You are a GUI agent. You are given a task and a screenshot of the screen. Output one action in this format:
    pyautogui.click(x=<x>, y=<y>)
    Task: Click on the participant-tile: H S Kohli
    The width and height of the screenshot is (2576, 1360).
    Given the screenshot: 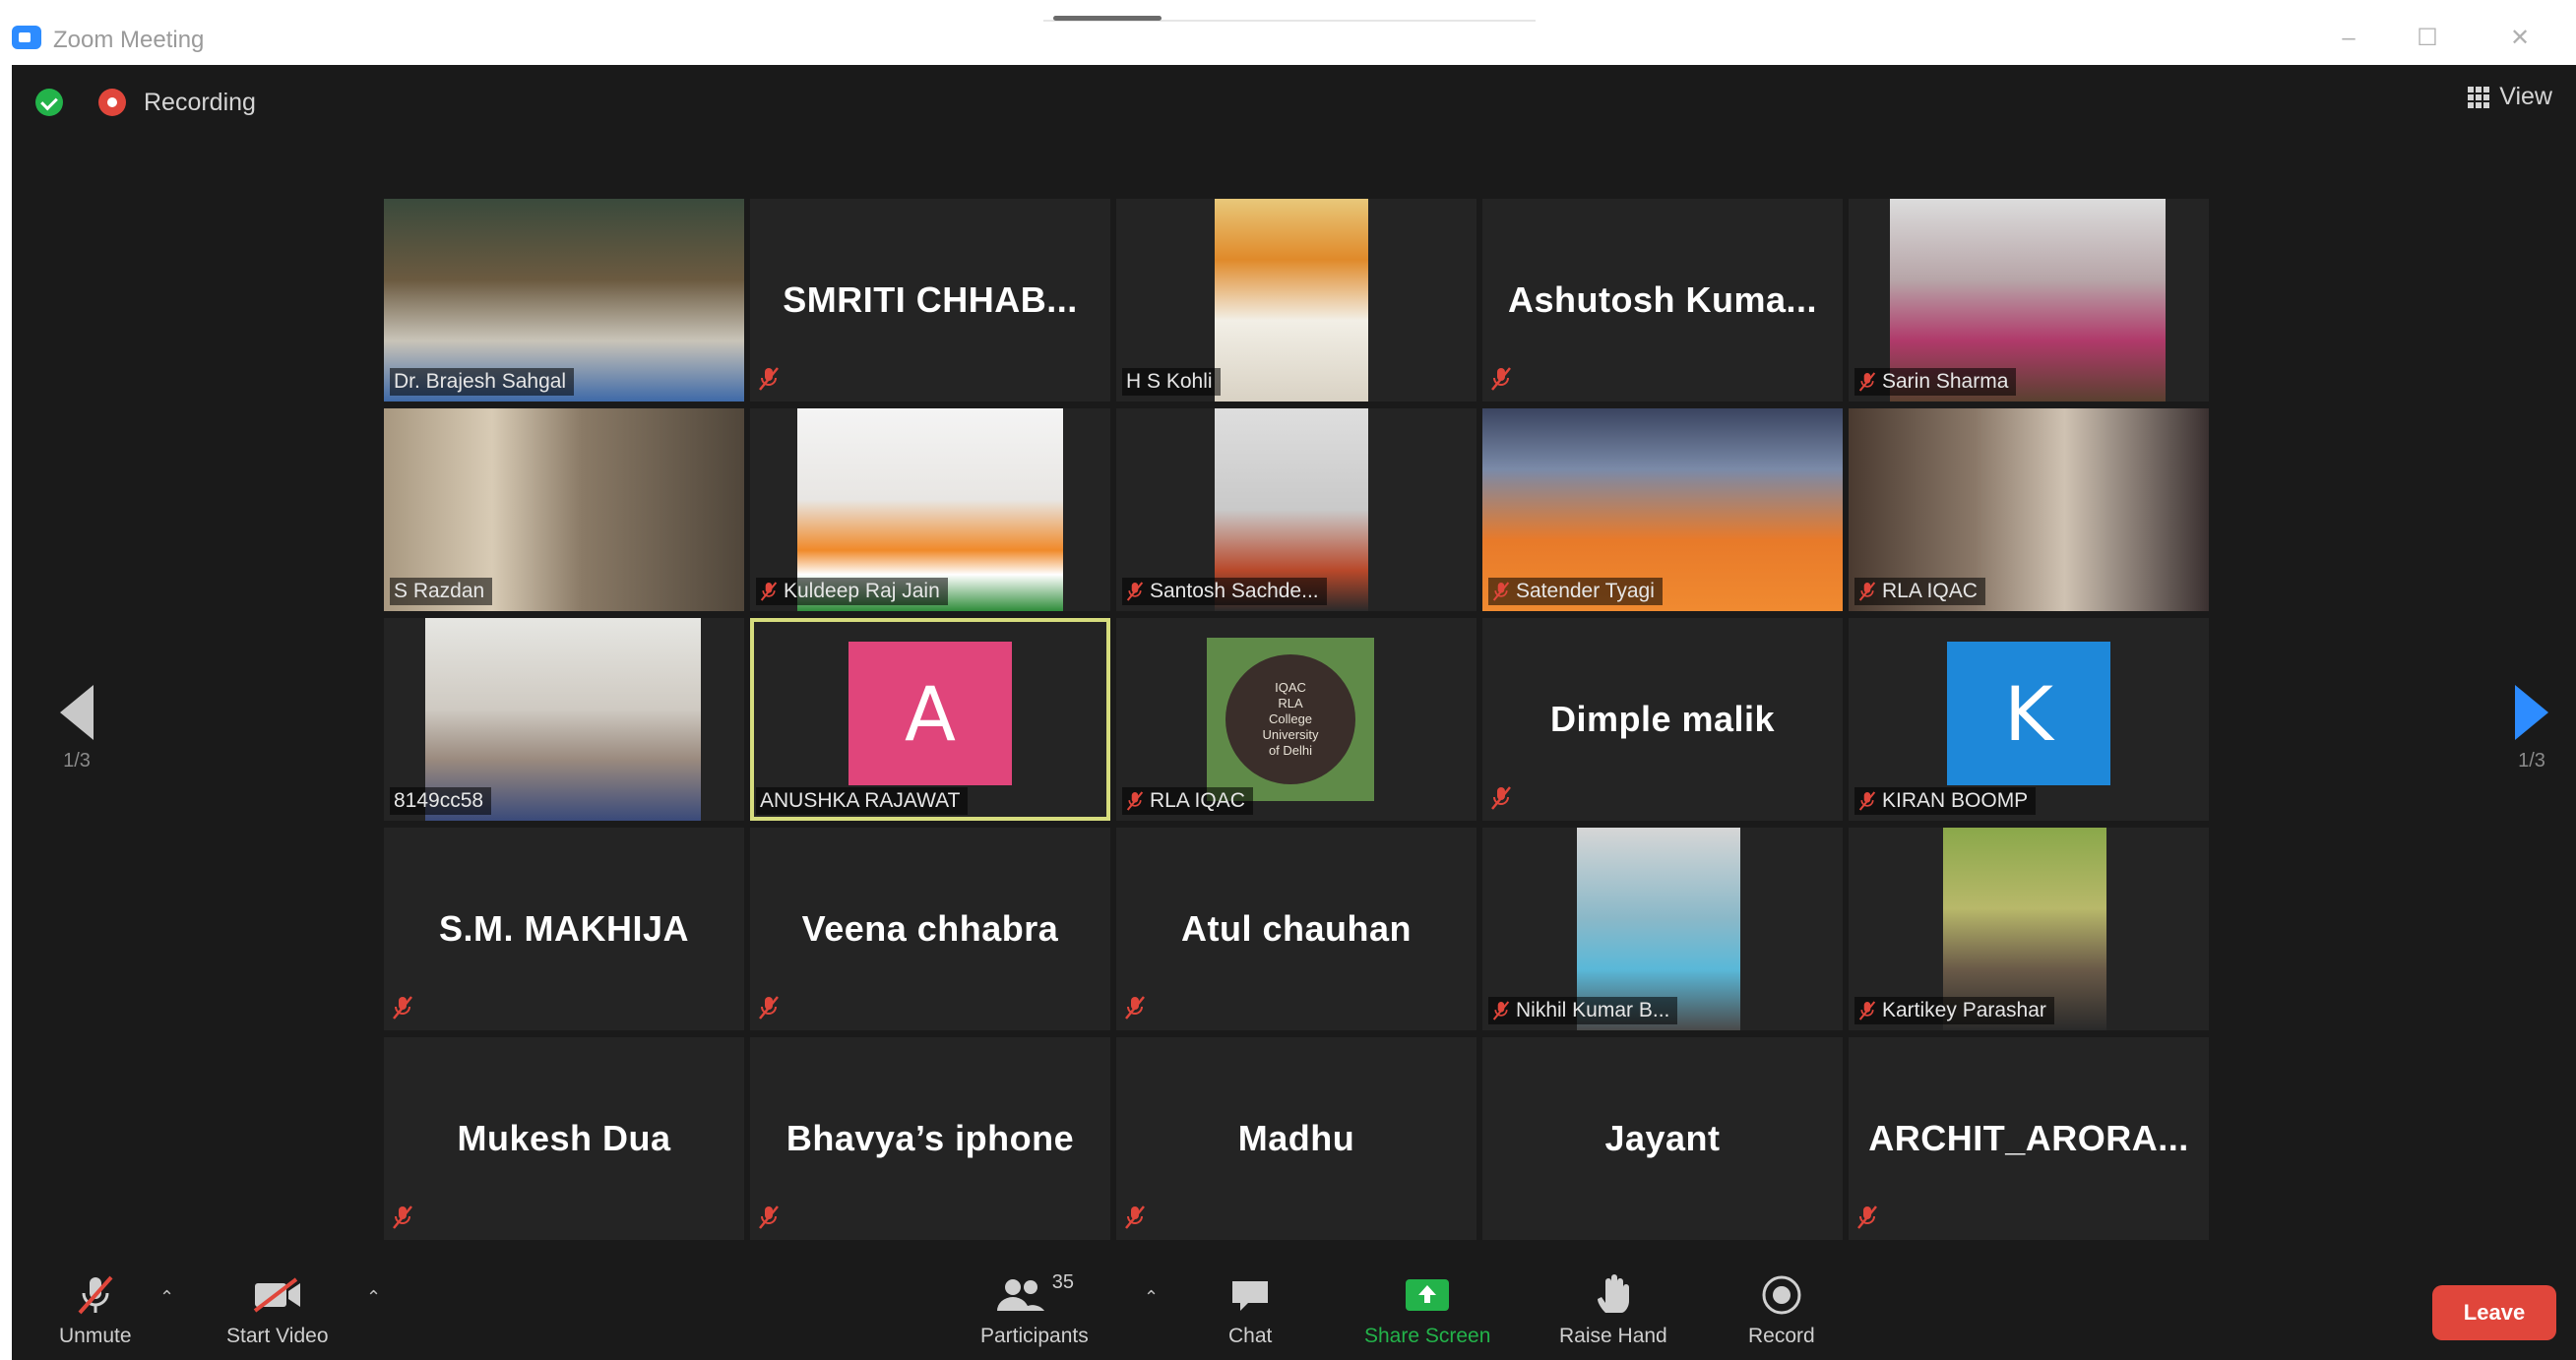 What is the action you would take?
    pyautogui.click(x=1296, y=300)
    